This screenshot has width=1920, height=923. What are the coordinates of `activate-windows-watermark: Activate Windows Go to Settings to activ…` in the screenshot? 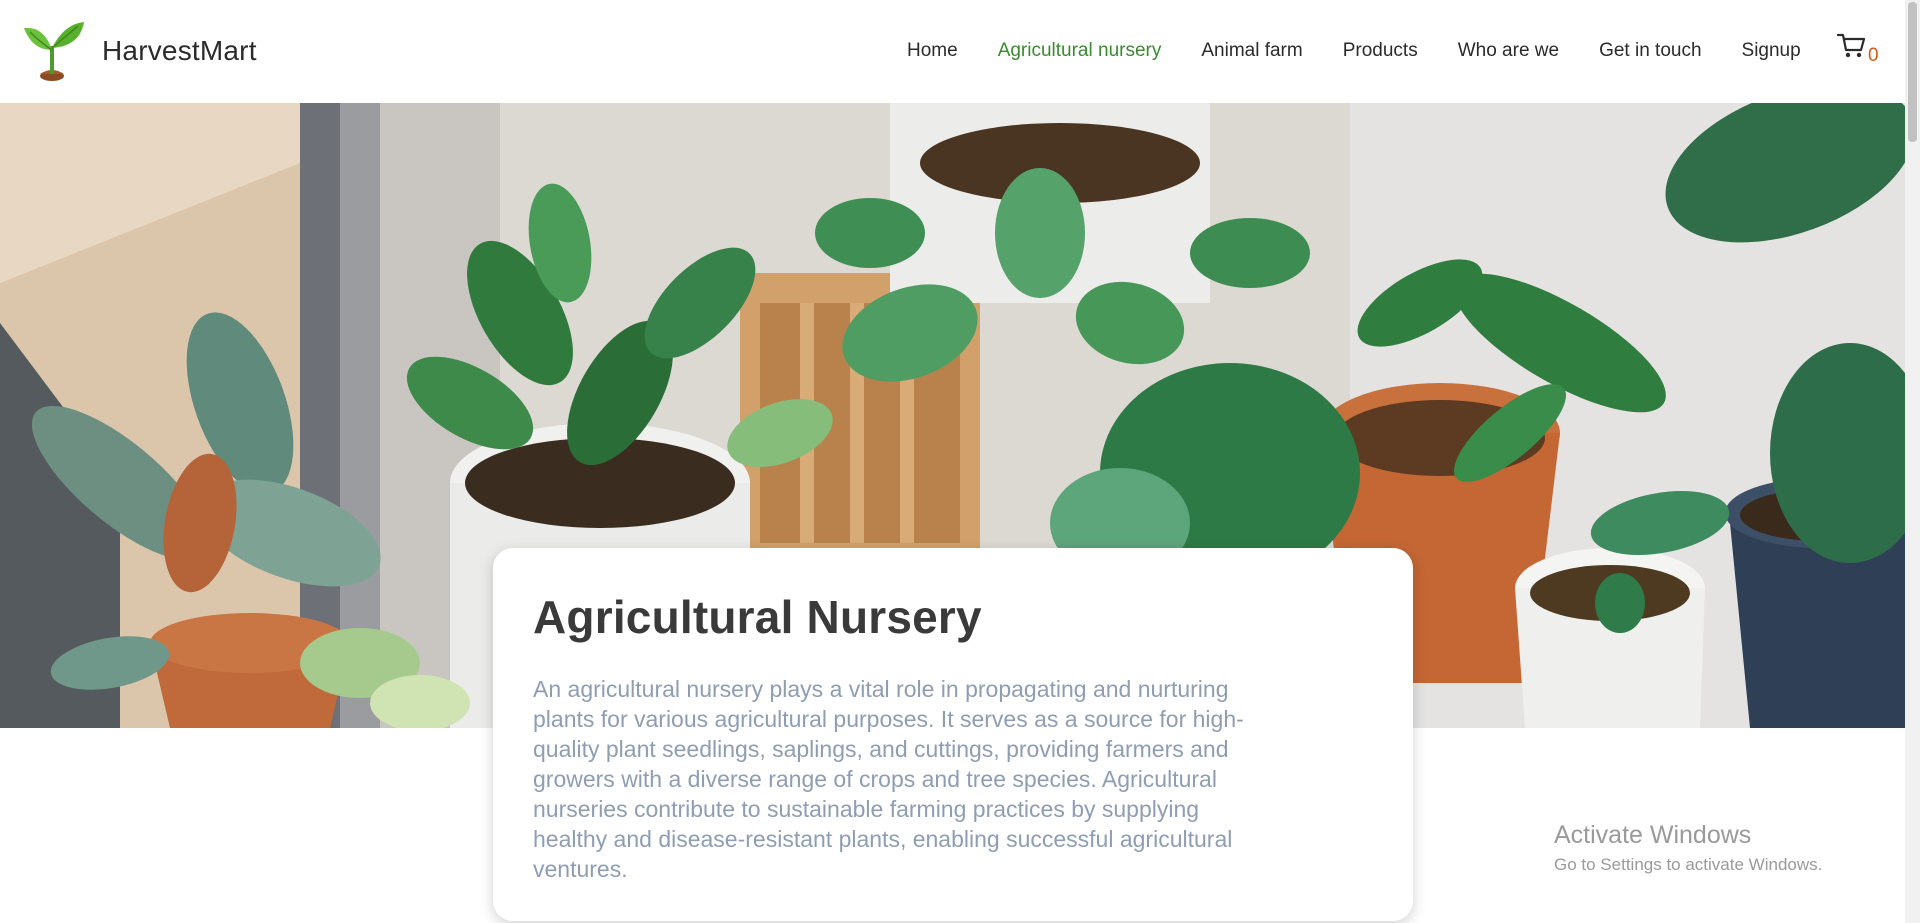 It's located at (1688, 849).